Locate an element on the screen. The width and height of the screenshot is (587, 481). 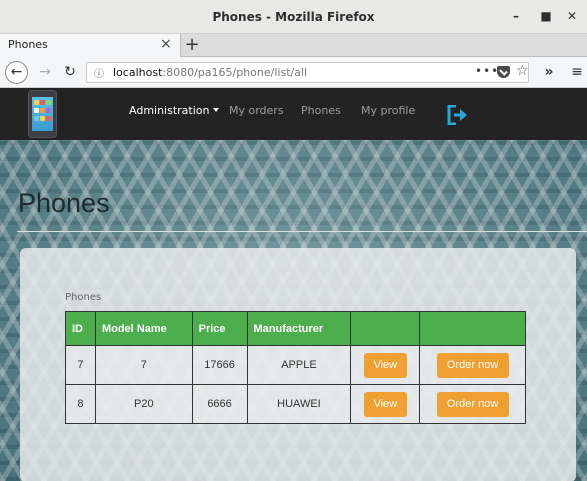
cell-manufacturer: HUAWEI is located at coordinates (299, 404).